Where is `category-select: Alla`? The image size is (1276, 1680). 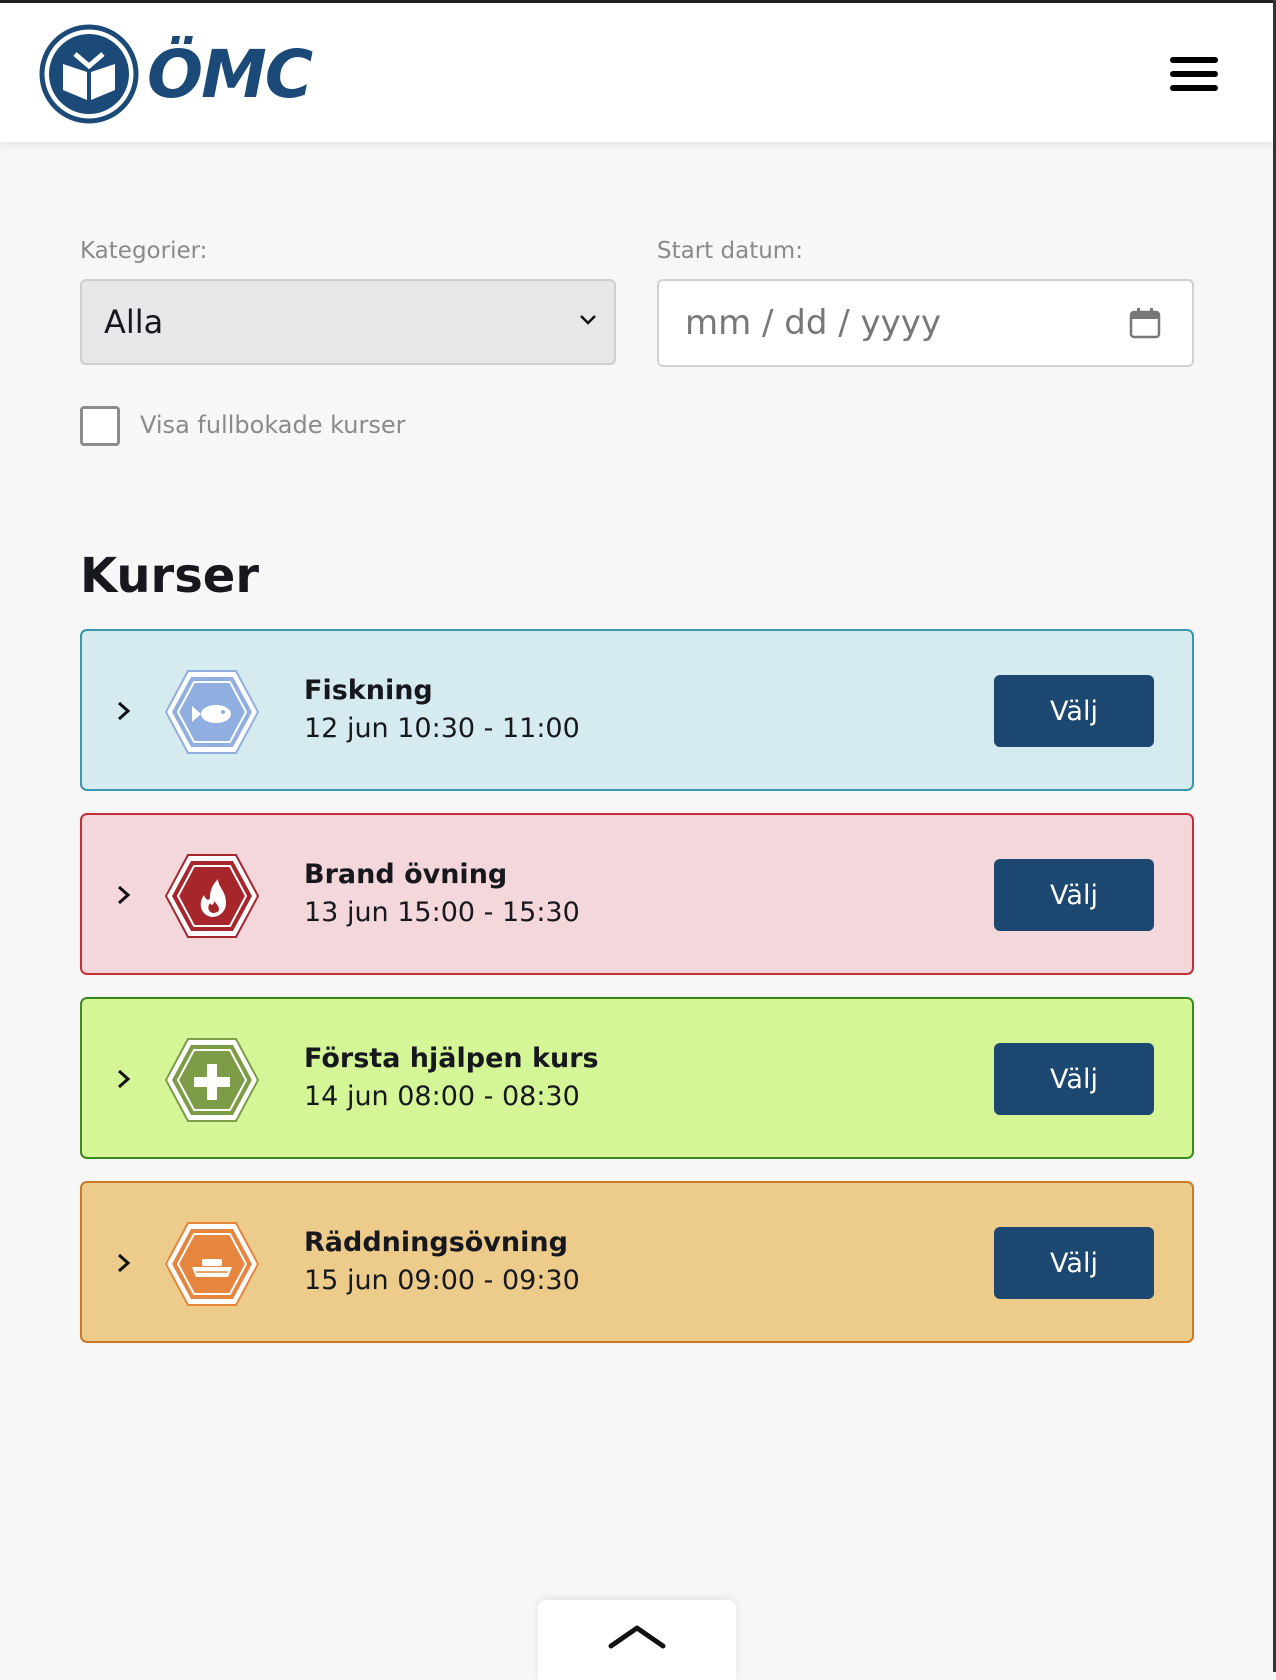 category-select: Alla is located at coordinates (348, 322).